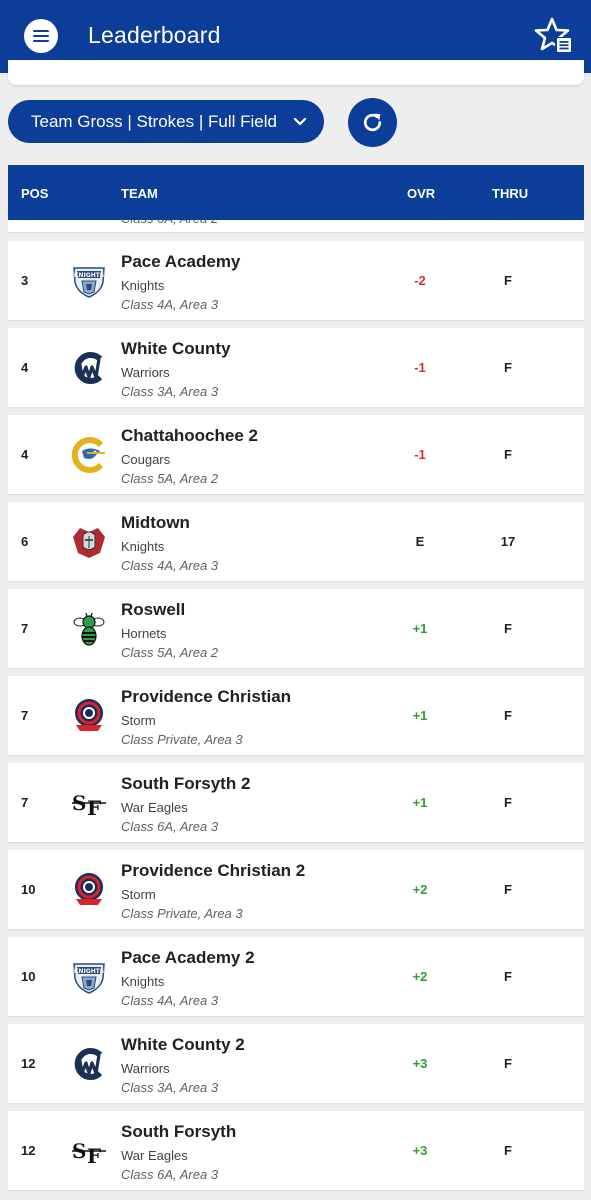 This screenshot has height=1200, width=591. I want to click on menu-icon, so click(41, 36).